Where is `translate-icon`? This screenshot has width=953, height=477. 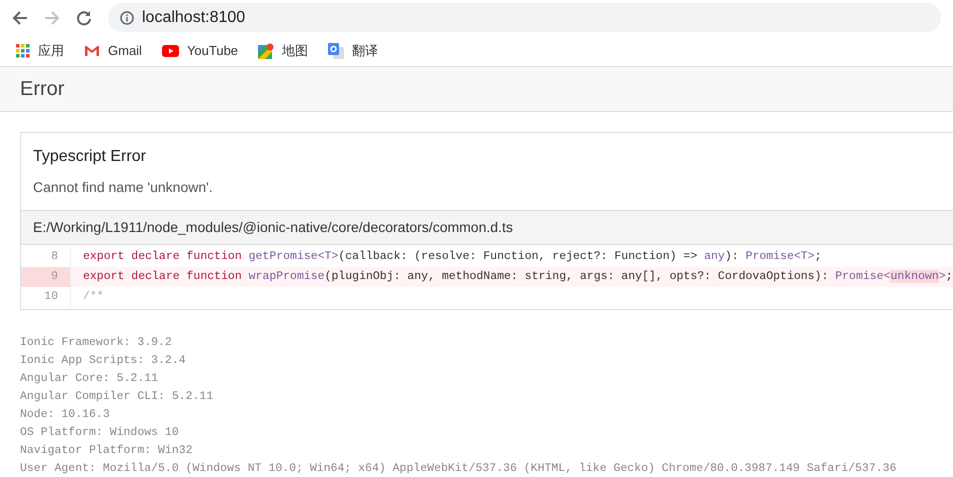 translate-icon is located at coordinates (336, 50).